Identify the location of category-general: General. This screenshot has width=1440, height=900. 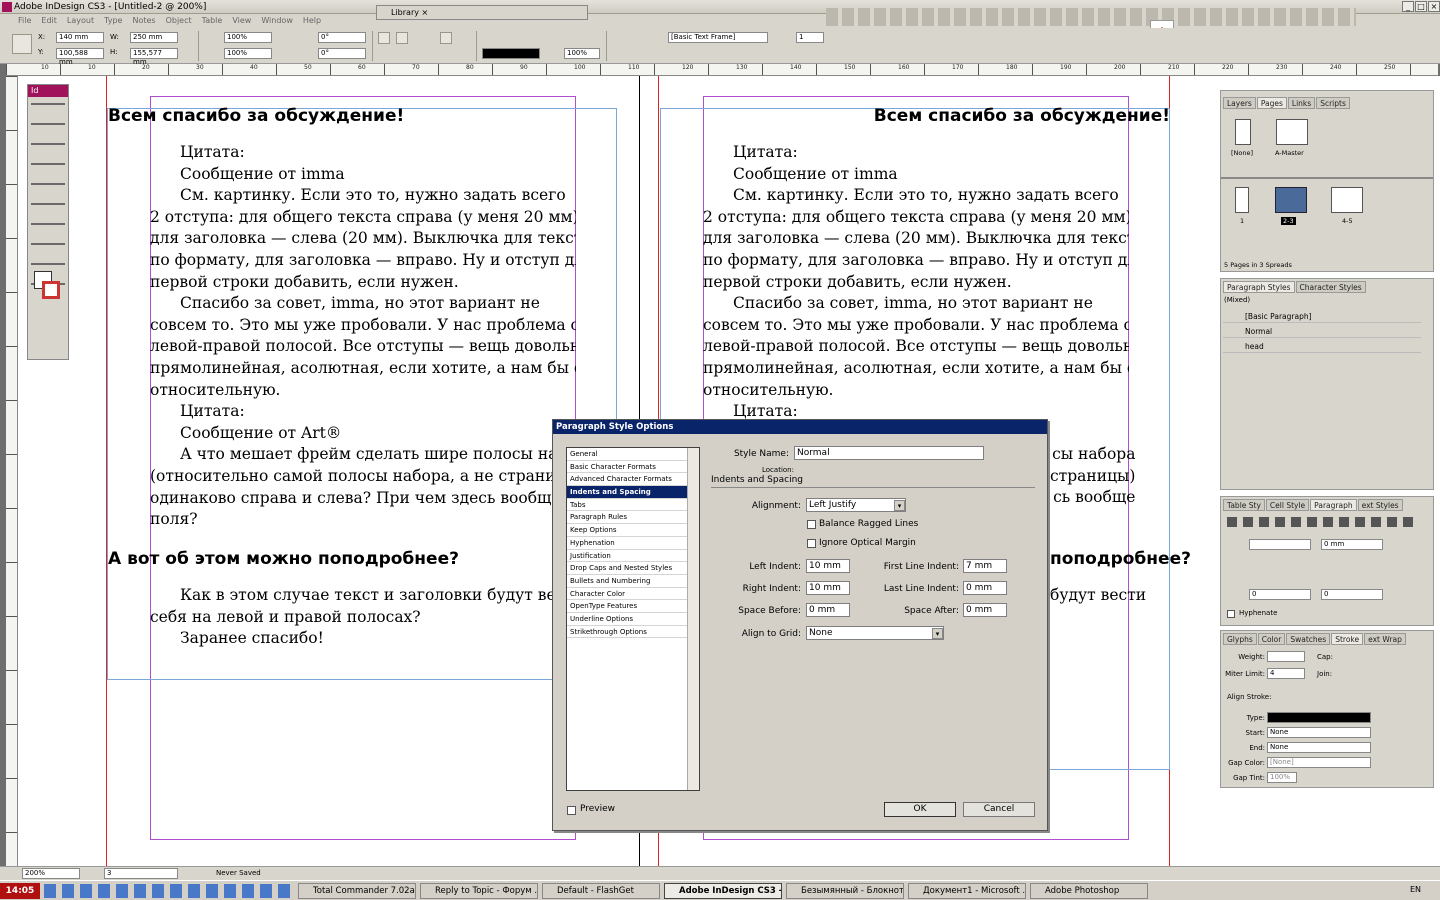
(633, 454).